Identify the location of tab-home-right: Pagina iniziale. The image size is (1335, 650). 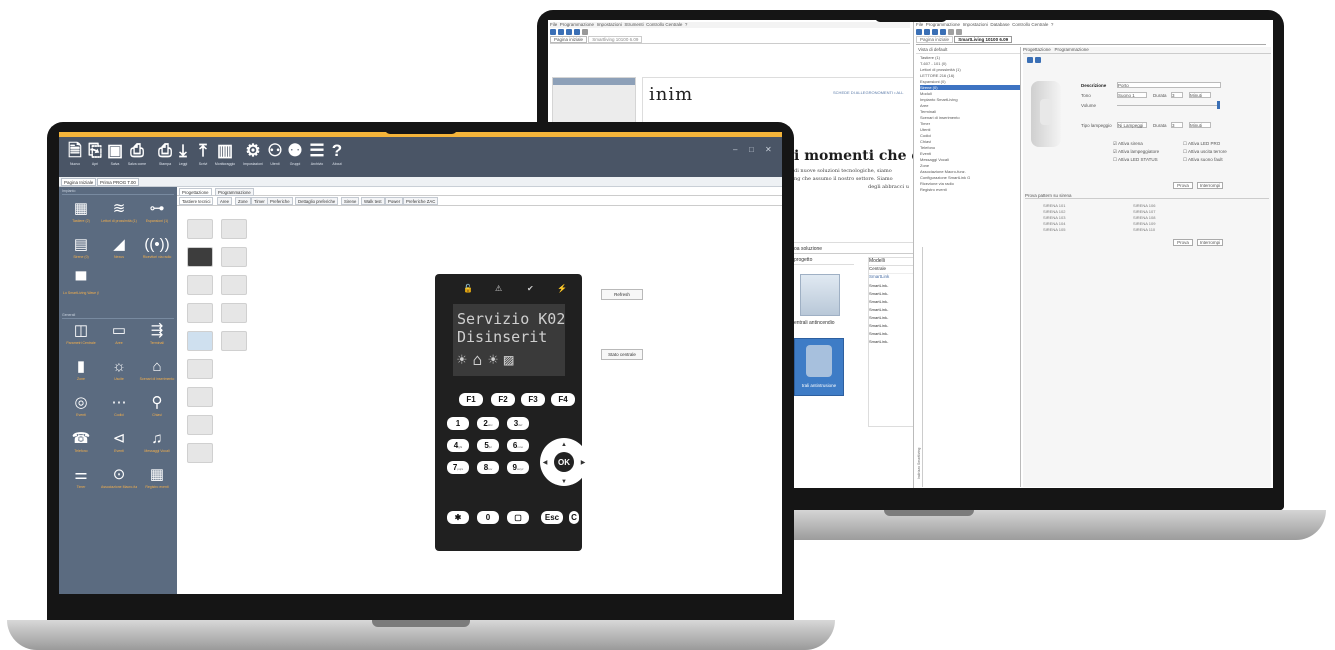
(935, 39).